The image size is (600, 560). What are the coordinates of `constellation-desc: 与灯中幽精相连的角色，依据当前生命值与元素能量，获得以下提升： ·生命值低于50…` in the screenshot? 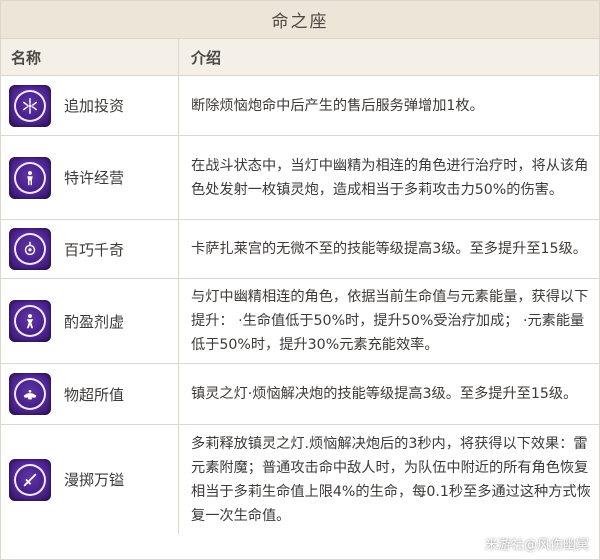 It's located at (390, 321).